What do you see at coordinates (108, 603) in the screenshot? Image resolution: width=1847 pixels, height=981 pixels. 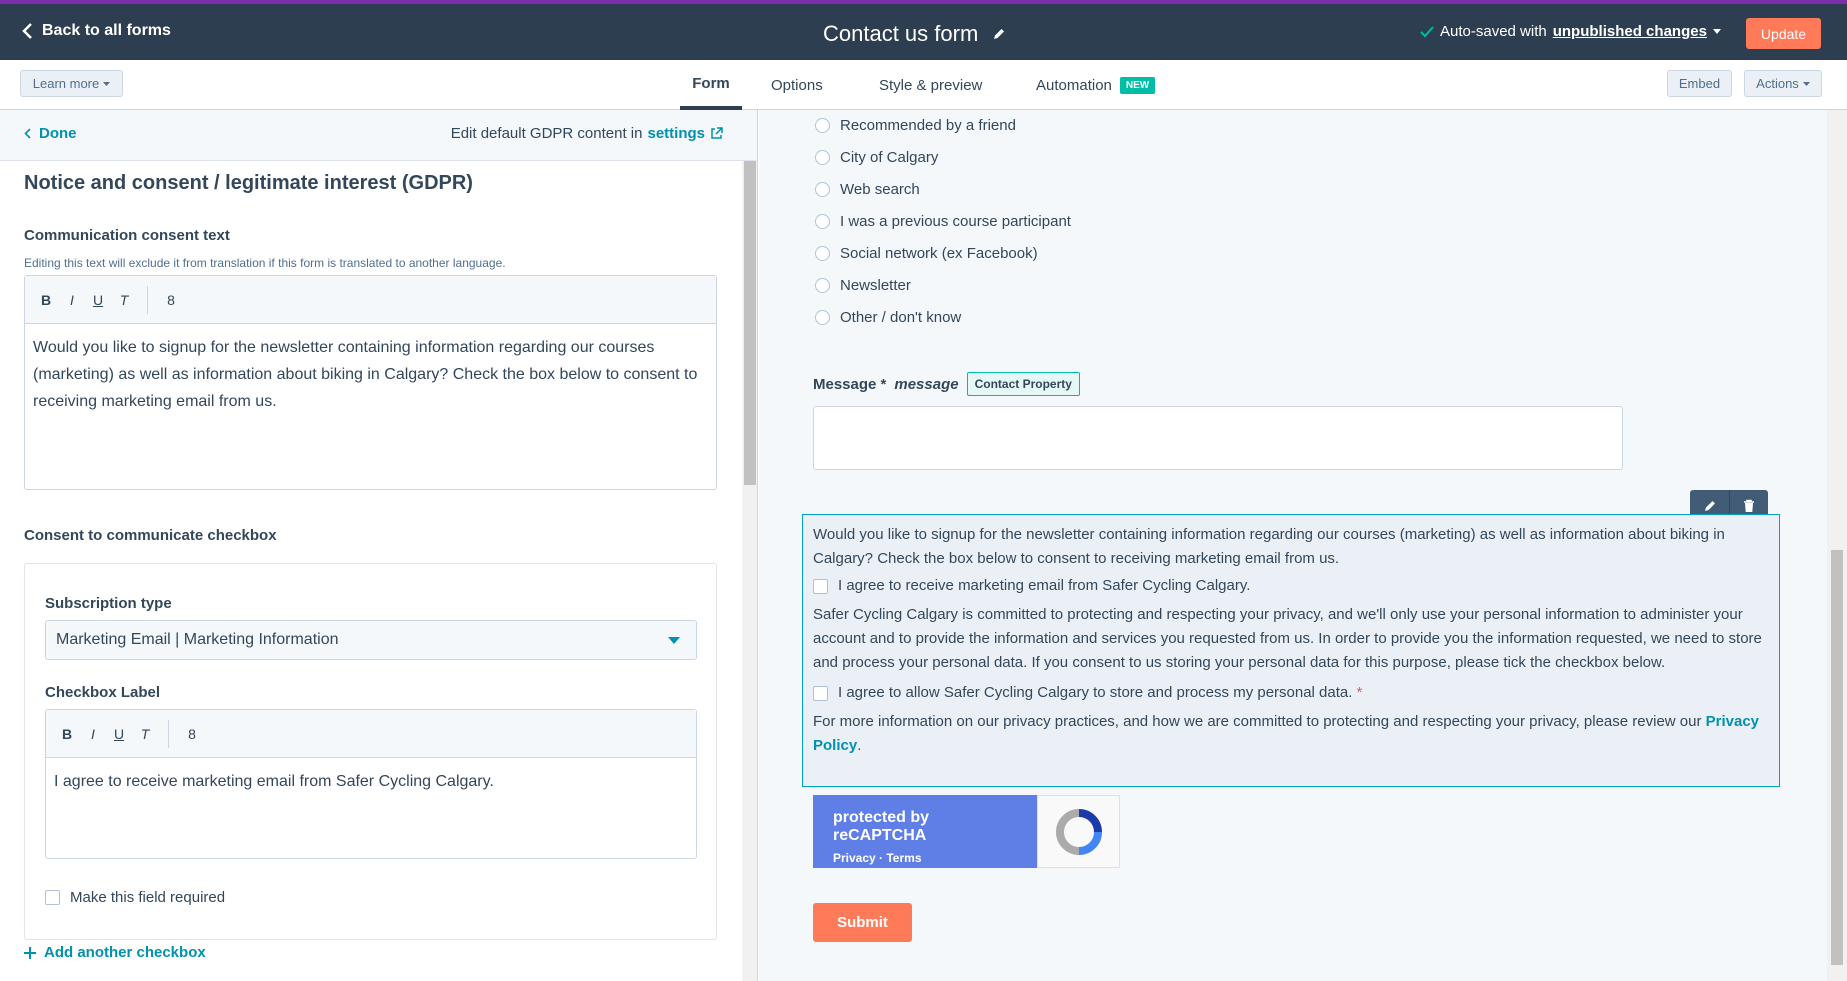 I see `subscription-type-label: Subscription type` at bounding box center [108, 603].